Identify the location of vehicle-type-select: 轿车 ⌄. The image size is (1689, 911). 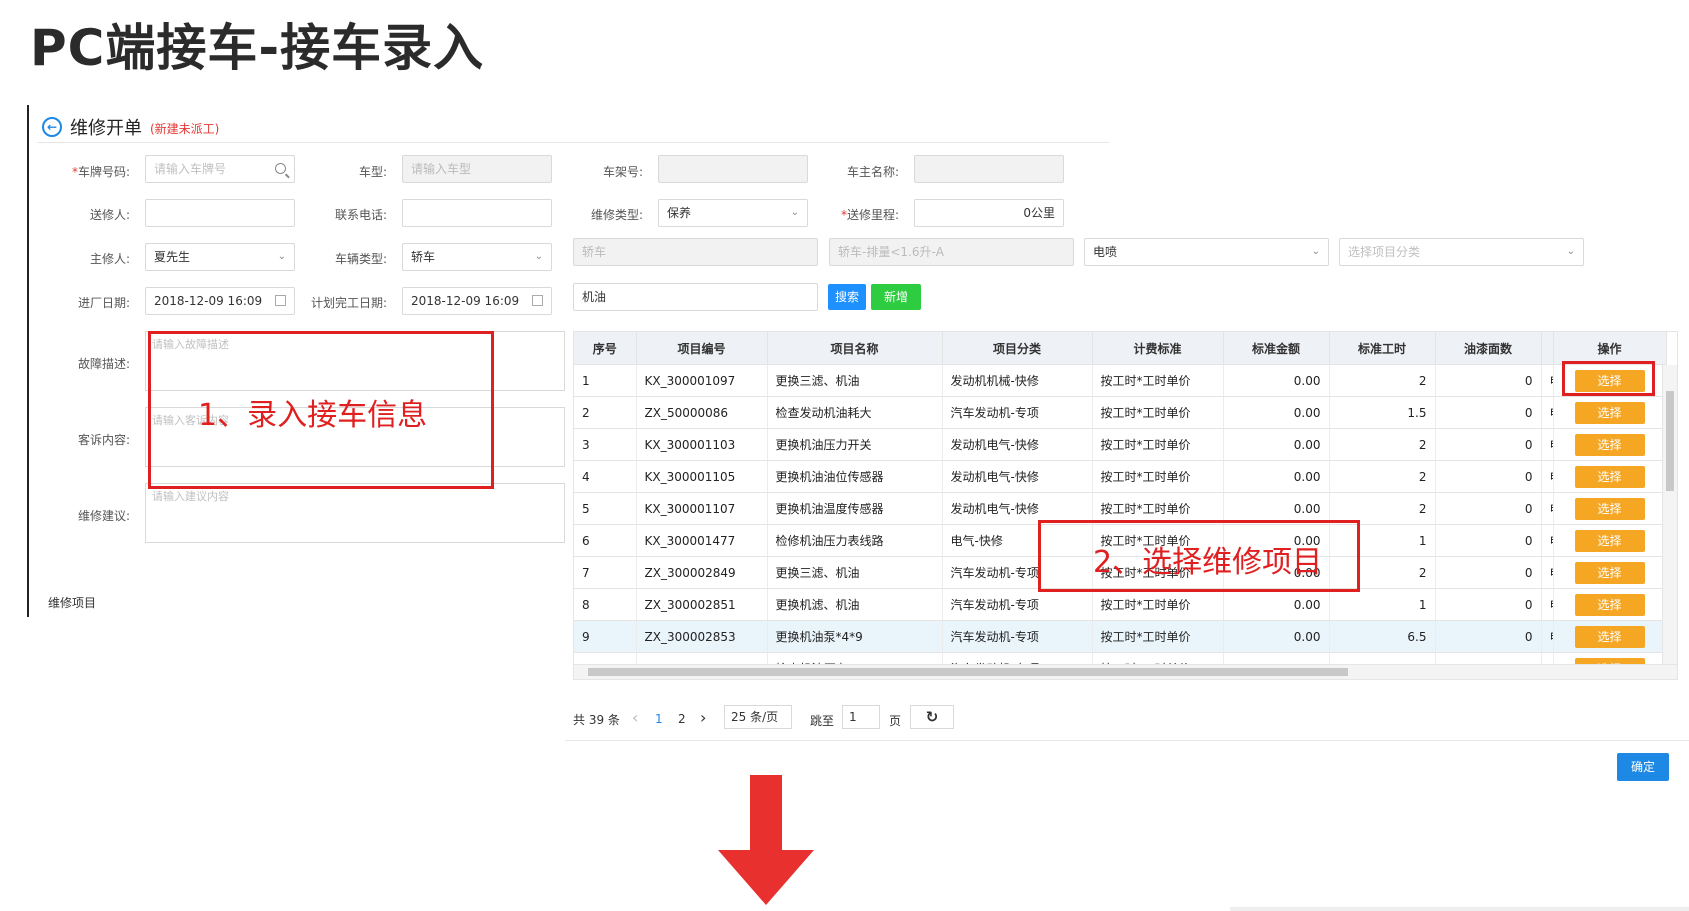
(477, 257).